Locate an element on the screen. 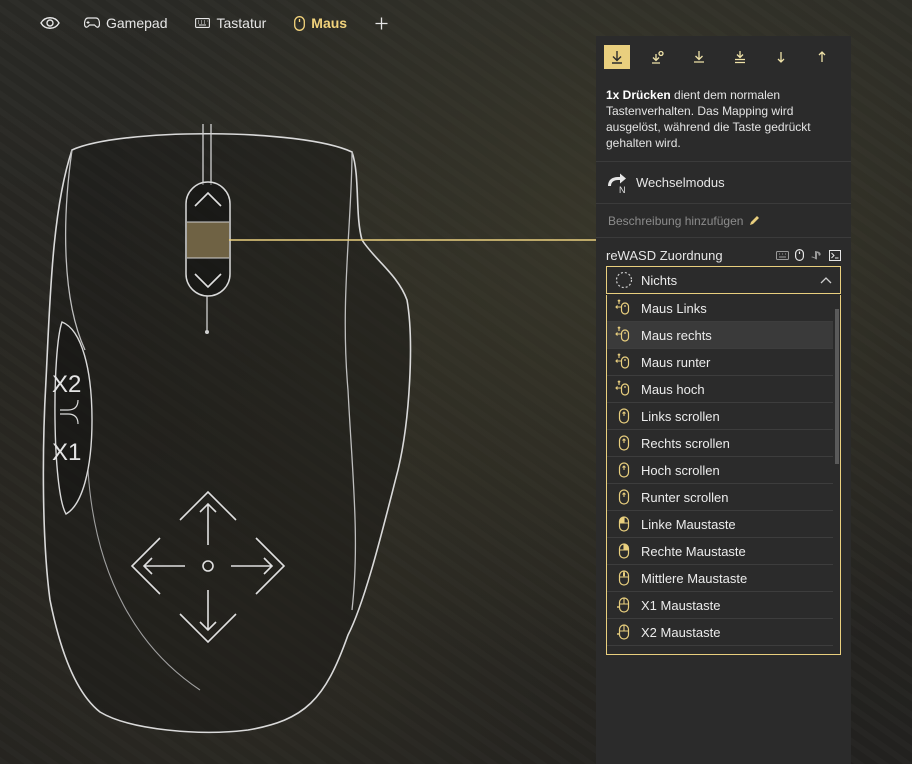 The width and height of the screenshot is (912, 764). mapping-option: Links scrollen is located at coordinates (720, 416).